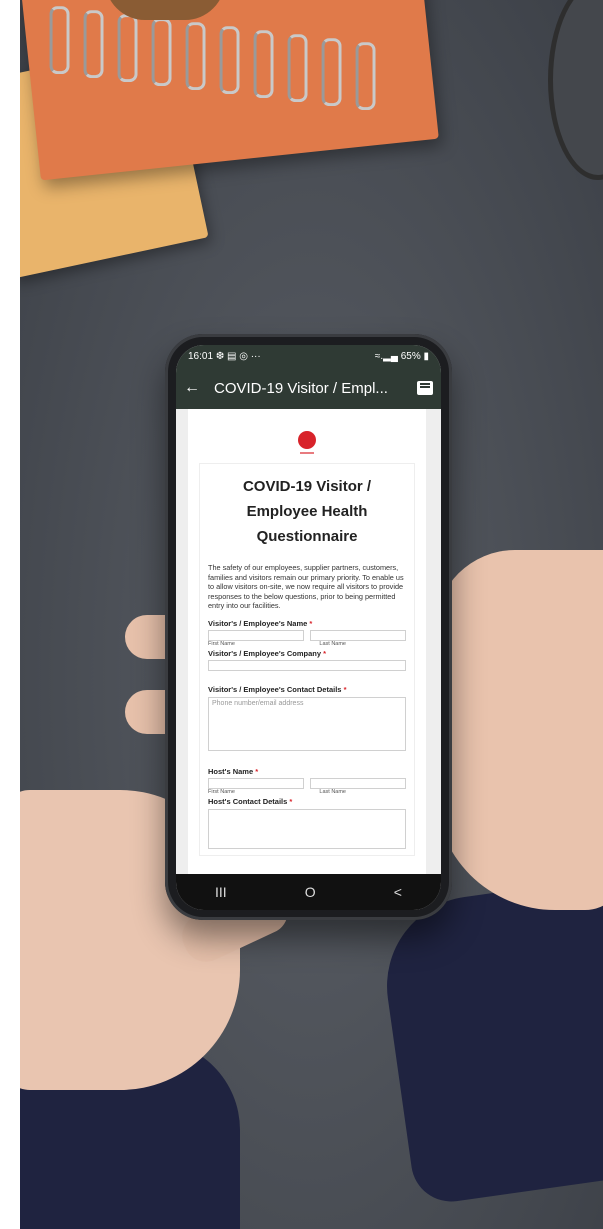 The width and height of the screenshot is (603, 1229). I want to click on host-first-name-input, so click(256, 783).